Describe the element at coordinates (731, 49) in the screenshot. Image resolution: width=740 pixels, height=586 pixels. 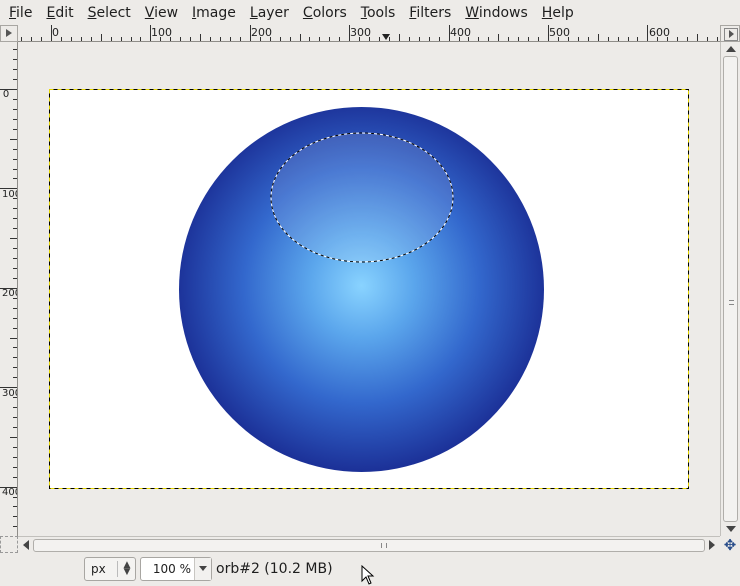
I see `scroll-up-icon` at that location.